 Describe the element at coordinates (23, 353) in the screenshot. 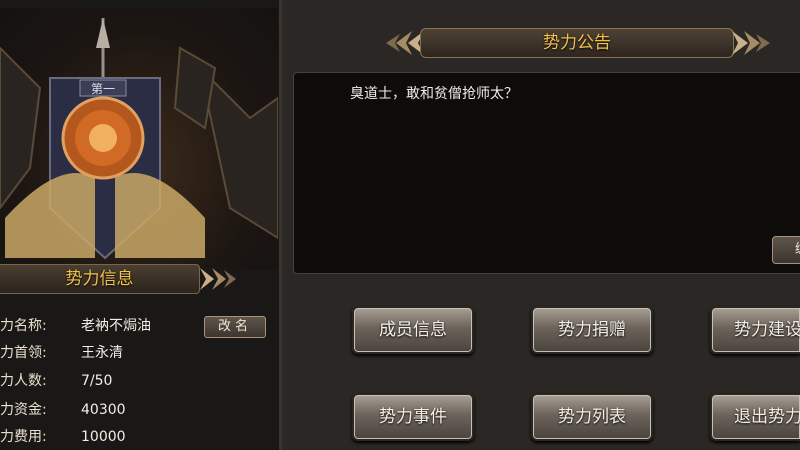

I see `guild-leader-label: 力首领:` at that location.